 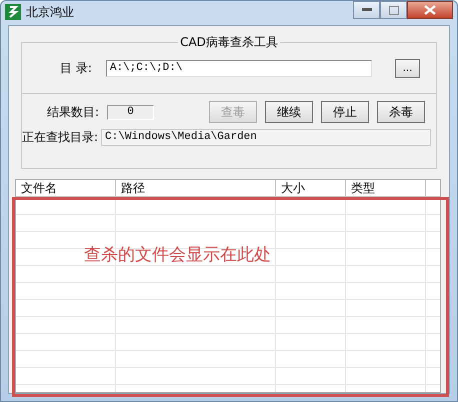 What do you see at coordinates (401, 112) in the screenshot?
I see `action-button: 杀毒` at bounding box center [401, 112].